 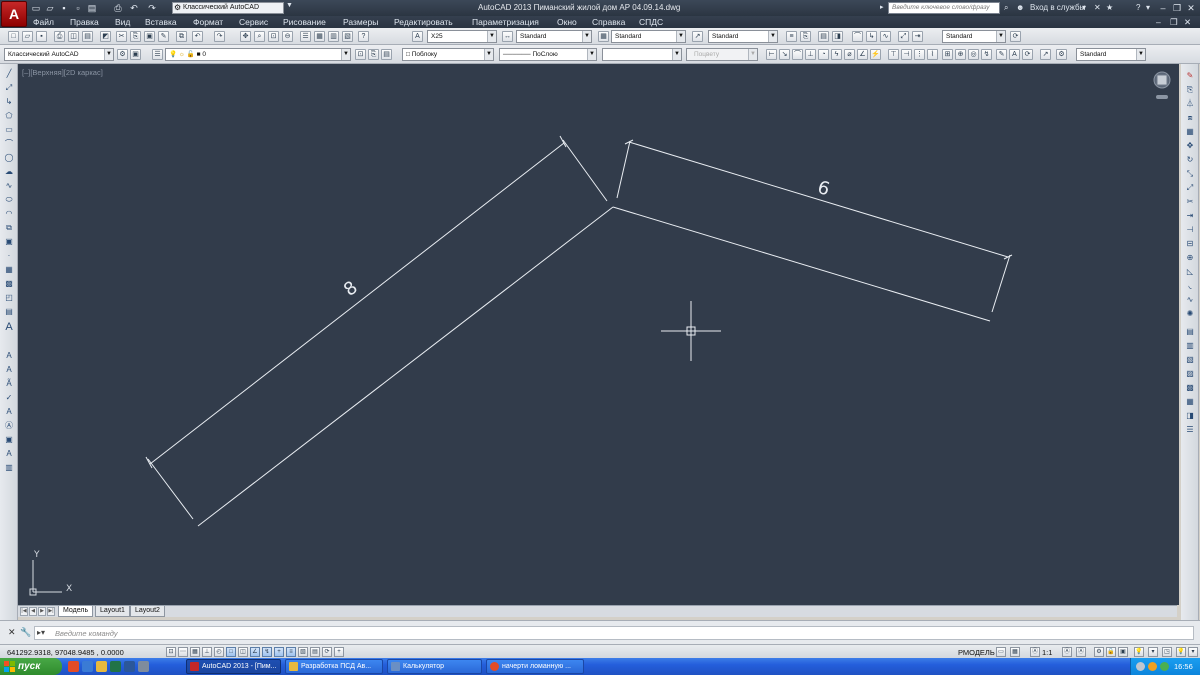 I want to click on zoom-previous-icon: ⊖, so click(x=287, y=36).